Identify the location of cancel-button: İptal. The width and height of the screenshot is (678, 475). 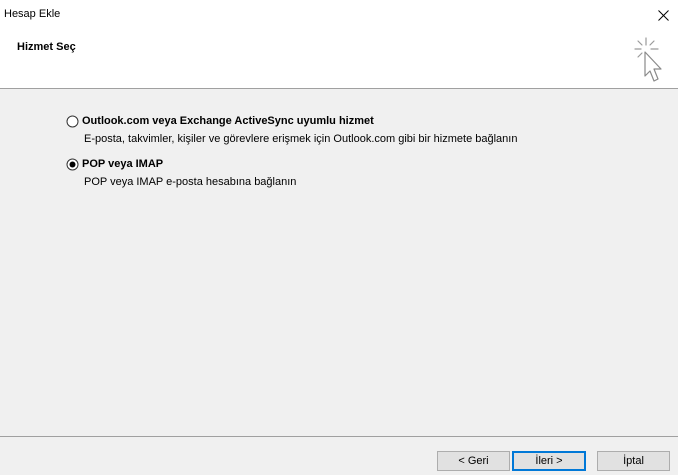
(633, 461).